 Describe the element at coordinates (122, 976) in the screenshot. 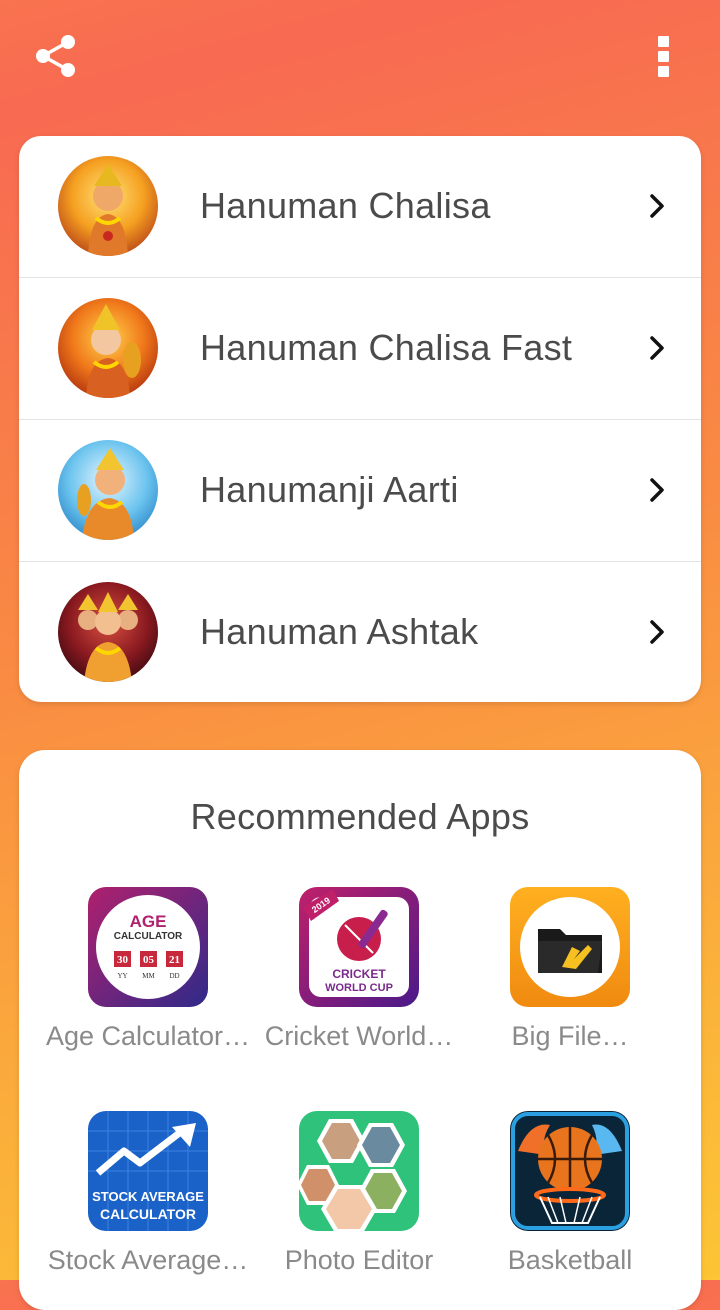

I see `svg-text: YY` at that location.